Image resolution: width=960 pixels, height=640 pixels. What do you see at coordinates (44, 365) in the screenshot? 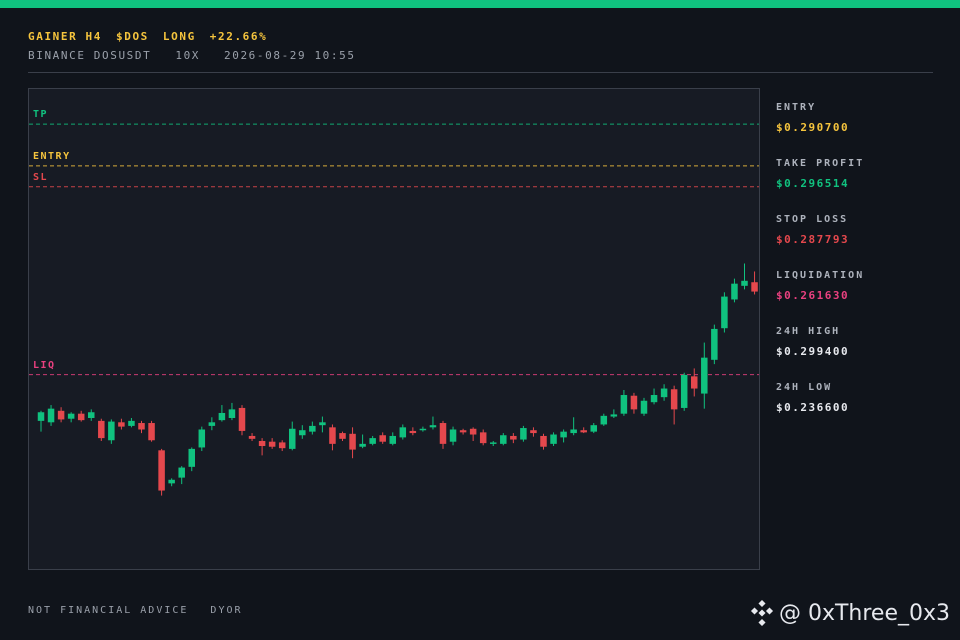
I see `liq-level-label: LIQ` at bounding box center [44, 365].